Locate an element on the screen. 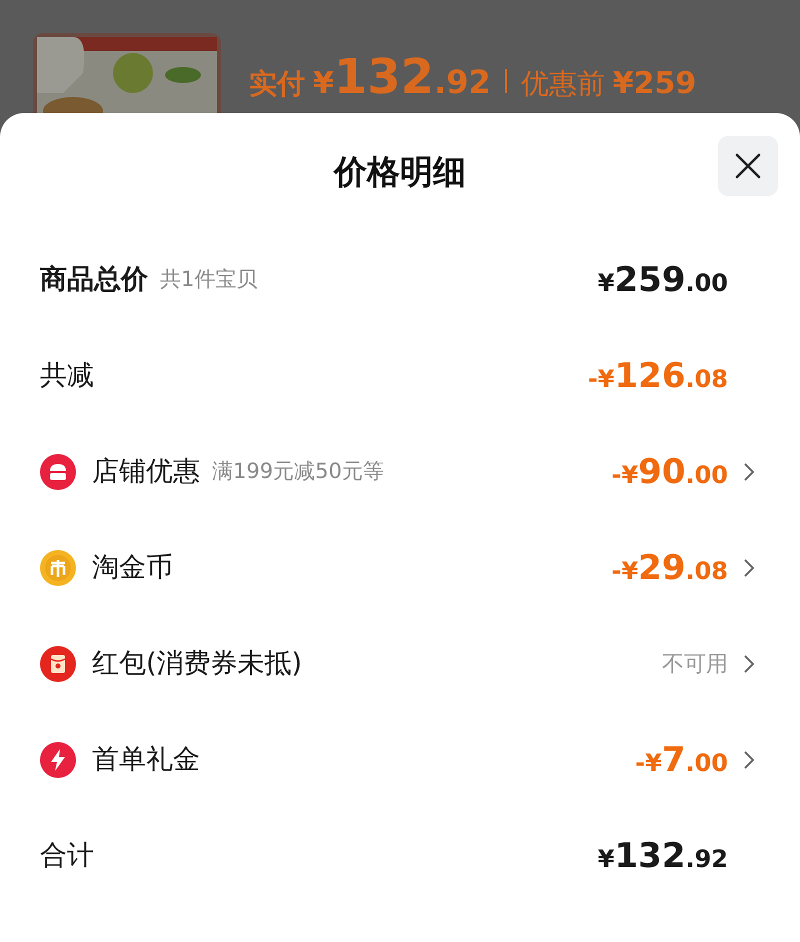 The height and width of the screenshot is (942, 800). row-amount: -¥7.00 is located at coordinates (681, 760).